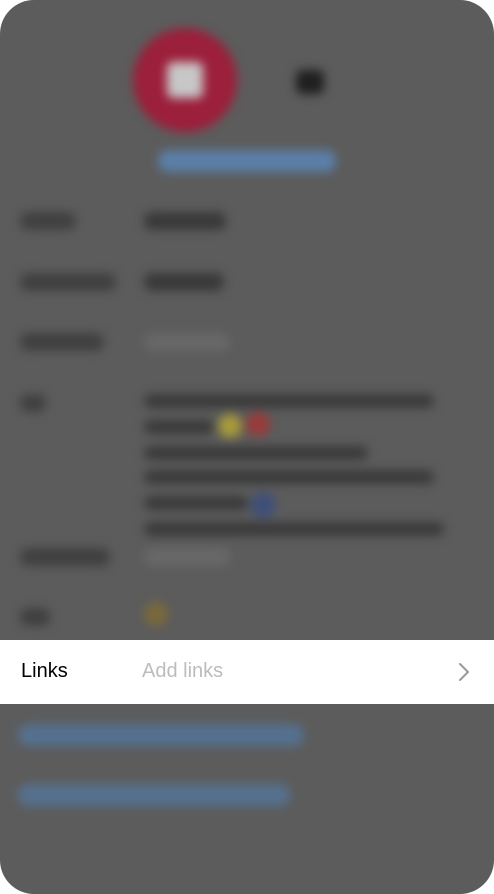 This screenshot has height=894, width=494. I want to click on links-label: Links, so click(44, 671).